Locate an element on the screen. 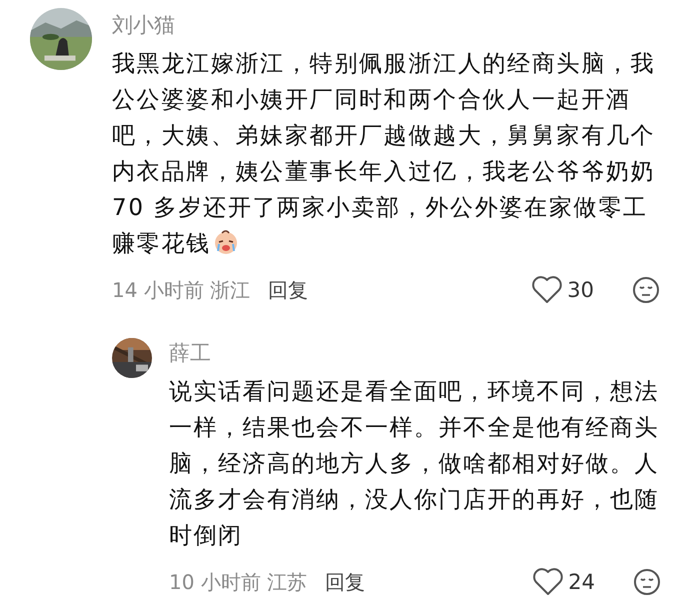 This screenshot has width=690, height=616. time-location: 14 小时前 浙江 is located at coordinates (181, 290).